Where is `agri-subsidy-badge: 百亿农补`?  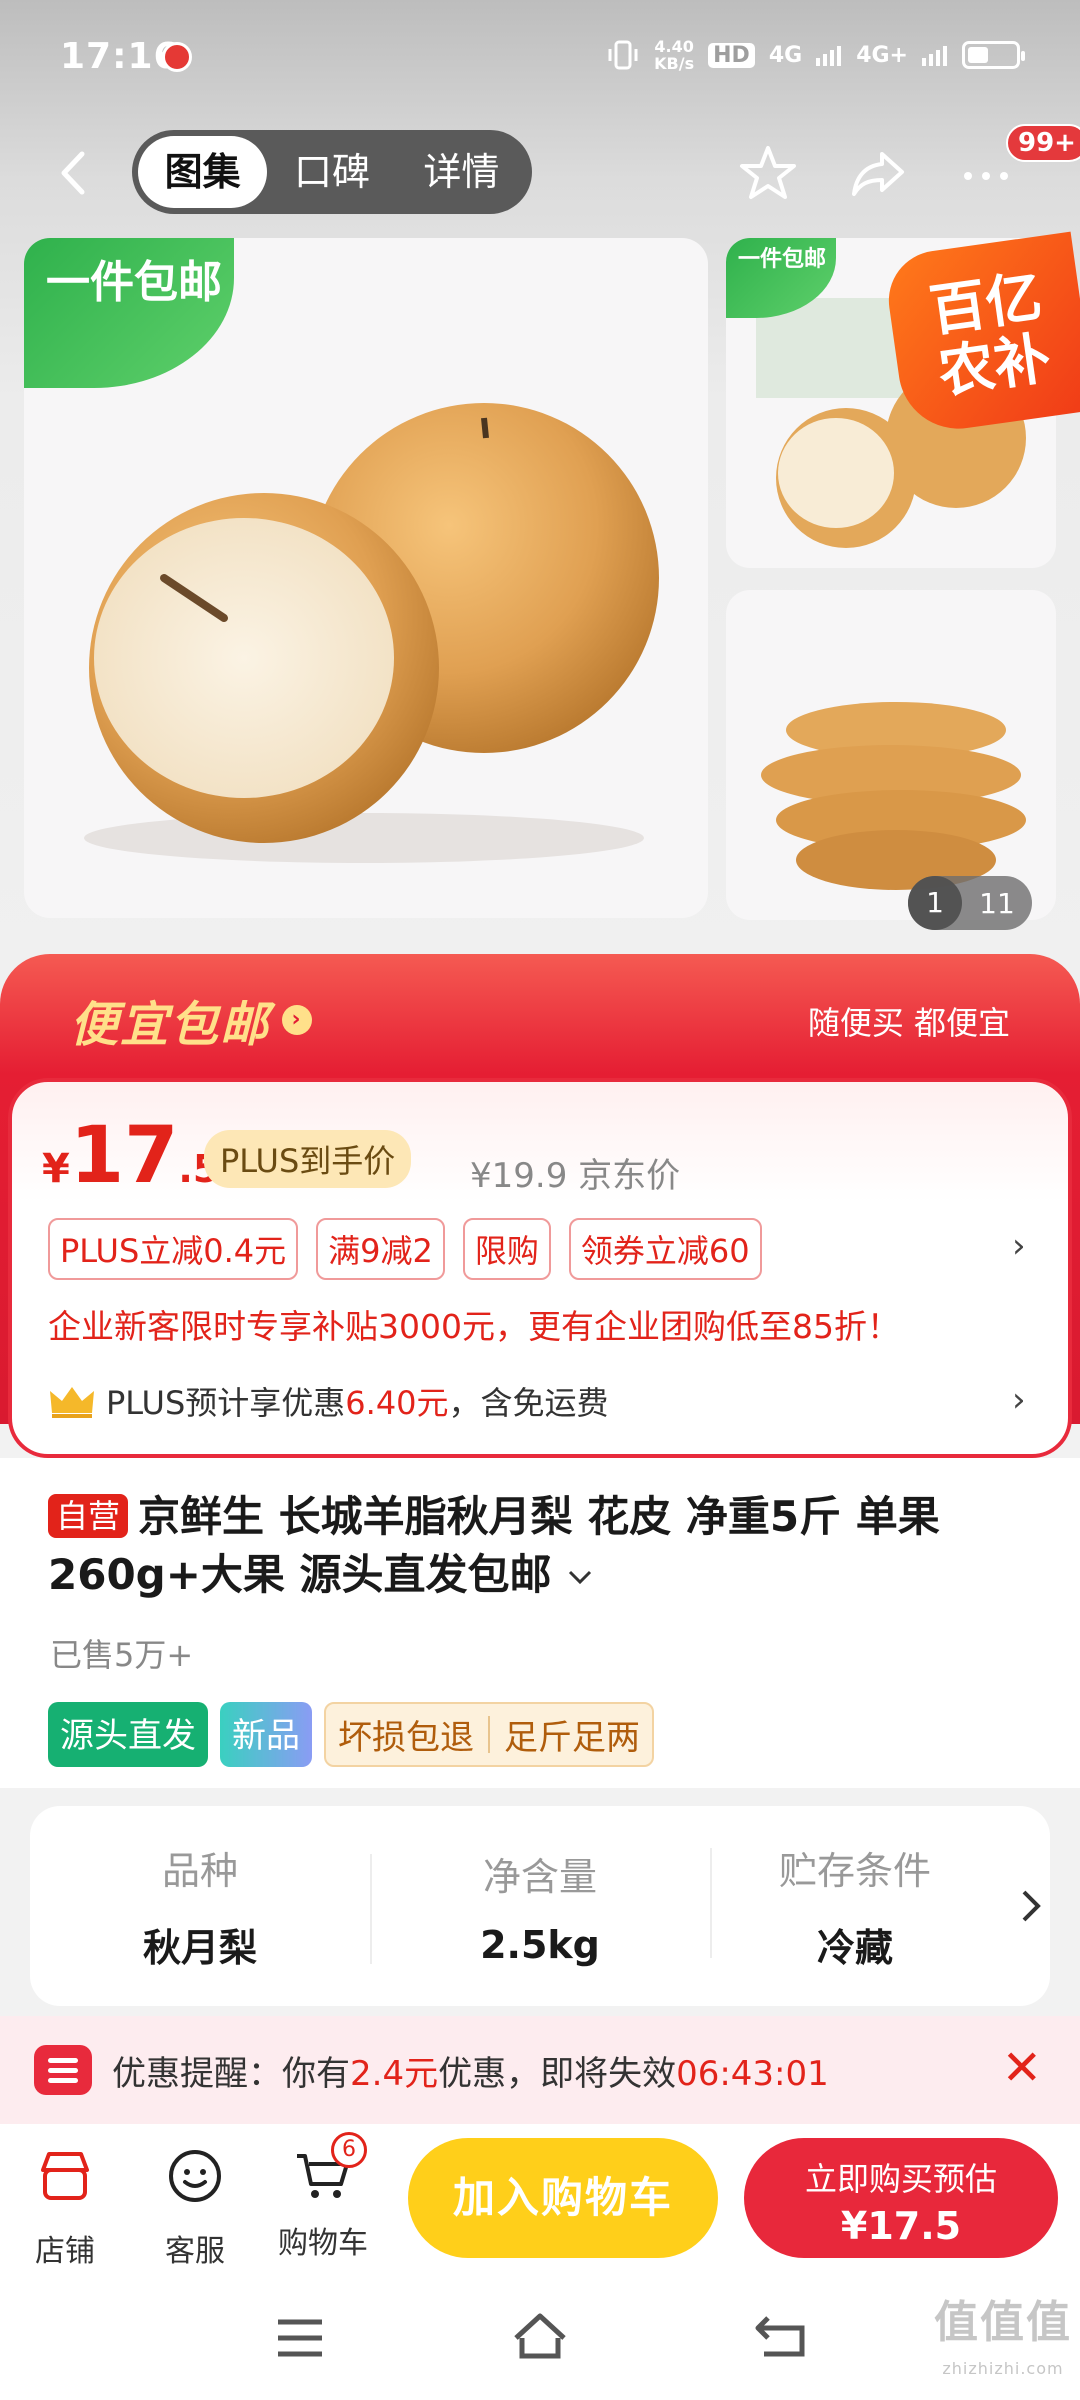
agri-subsidy-badge: 百亿农补 is located at coordinates (981, 334).